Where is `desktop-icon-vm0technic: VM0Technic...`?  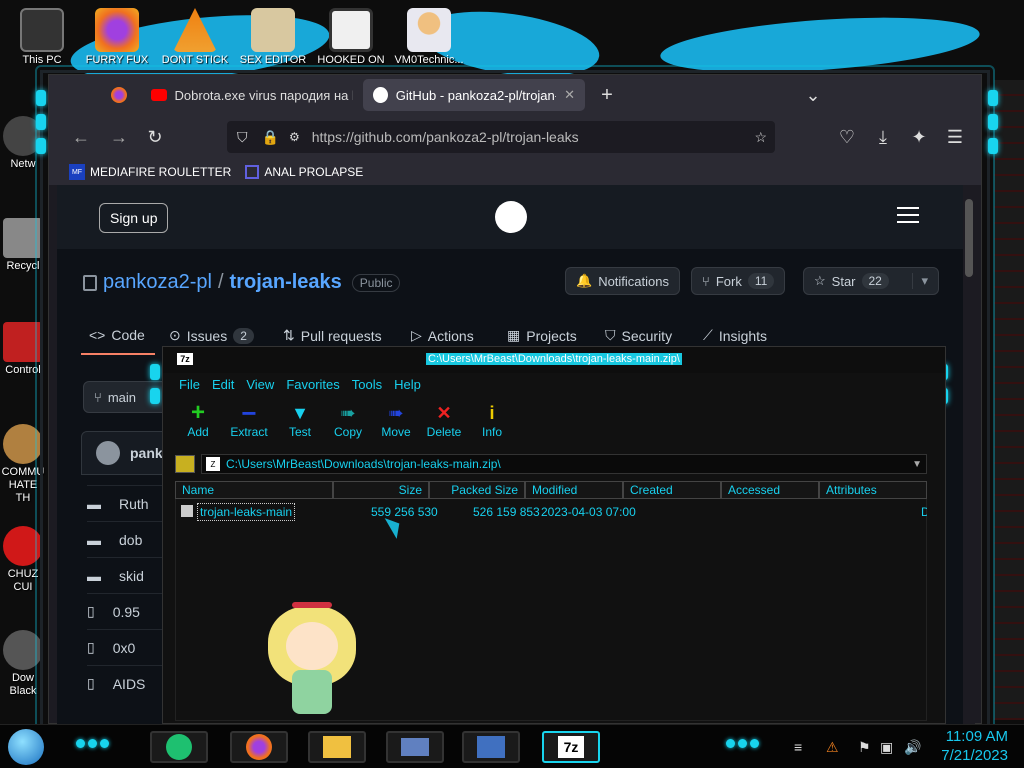 desktop-icon-vm0technic: VM0Technic... is located at coordinates (429, 37).